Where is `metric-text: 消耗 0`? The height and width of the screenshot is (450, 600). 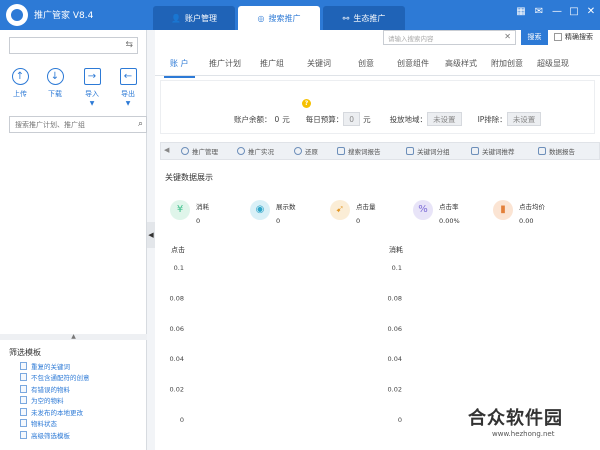 metric-text: 消耗 0 is located at coordinates (202, 213).